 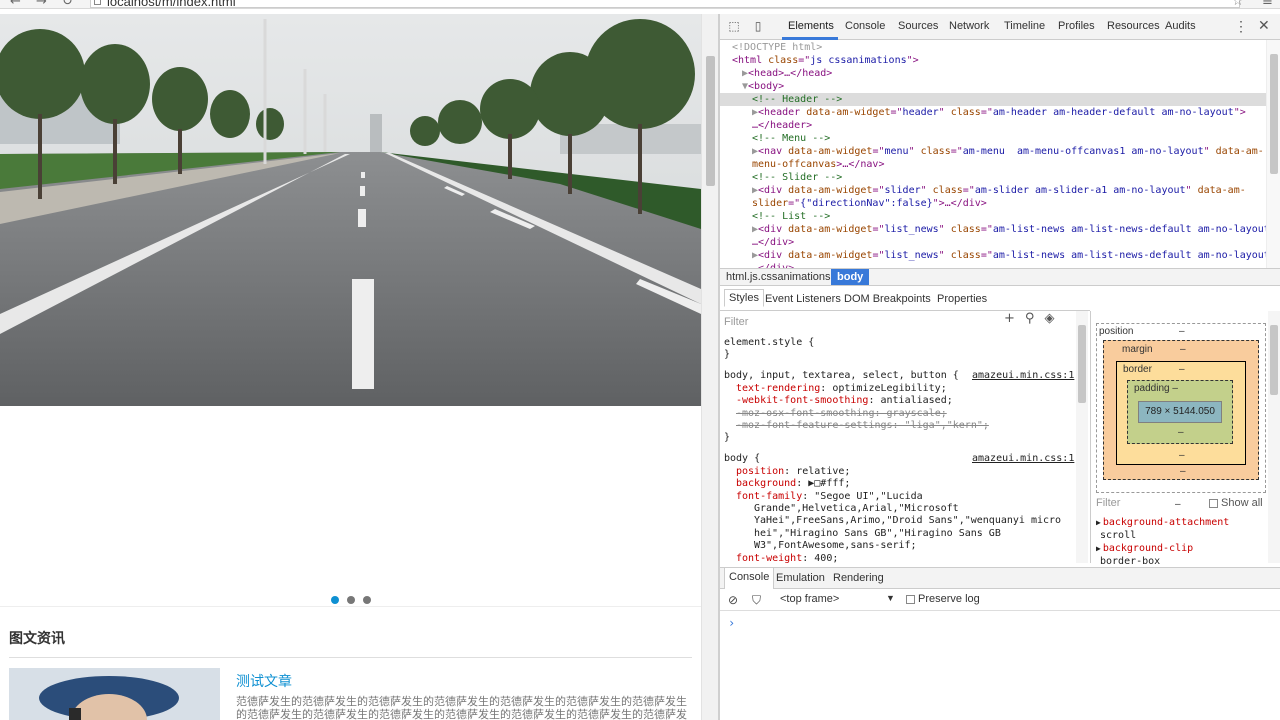 What do you see at coordinates (731, 623) in the screenshot?
I see `console-prompt: ›` at bounding box center [731, 623].